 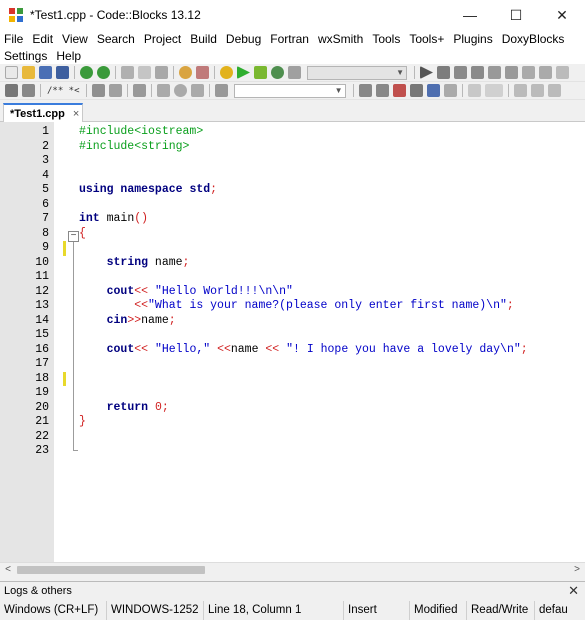 I want to click on break-icon, so click(x=511, y=72).